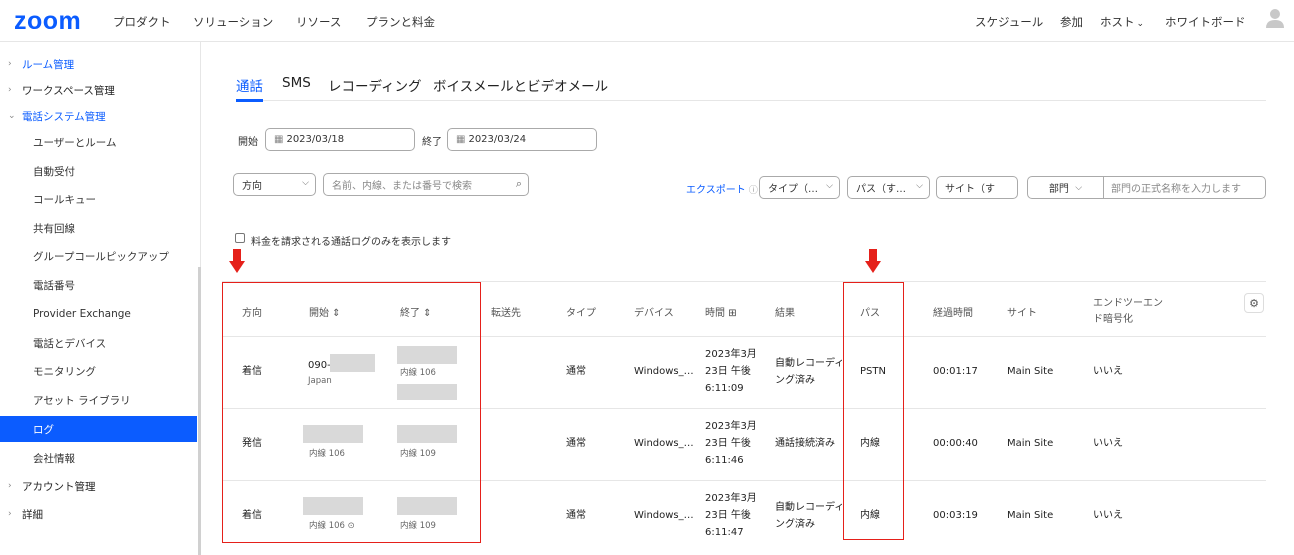 The height and width of the screenshot is (555, 1294). What do you see at coordinates (751, 100) in the screenshot?
I see `tab-divider` at bounding box center [751, 100].